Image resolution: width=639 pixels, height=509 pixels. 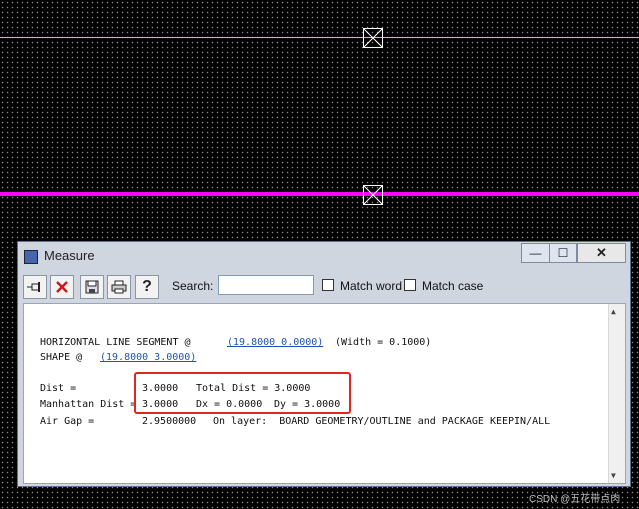 What do you see at coordinates (31, 257) in the screenshot?
I see `window-app-icon` at bounding box center [31, 257].